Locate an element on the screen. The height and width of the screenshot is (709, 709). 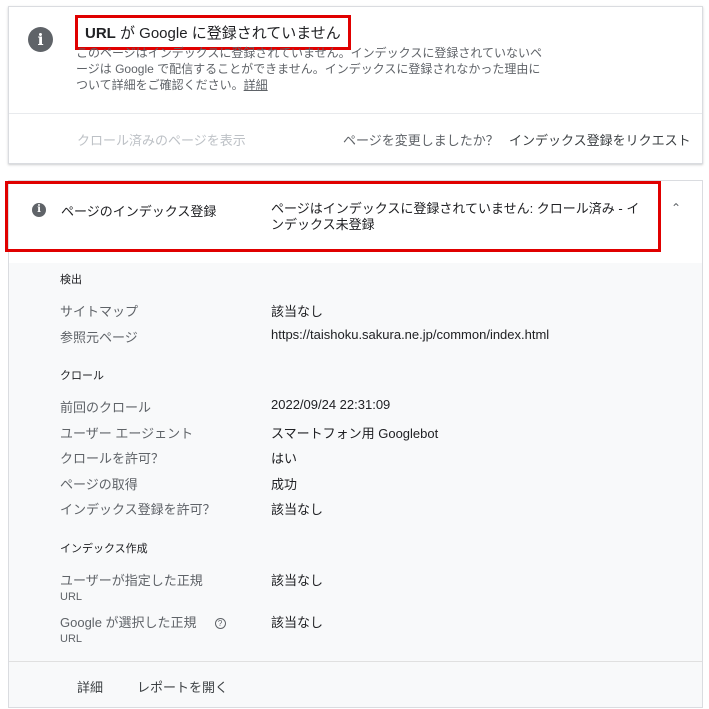
user-canonical-label: ユーザーが指定した正規 URL is located at coordinates (131, 586).